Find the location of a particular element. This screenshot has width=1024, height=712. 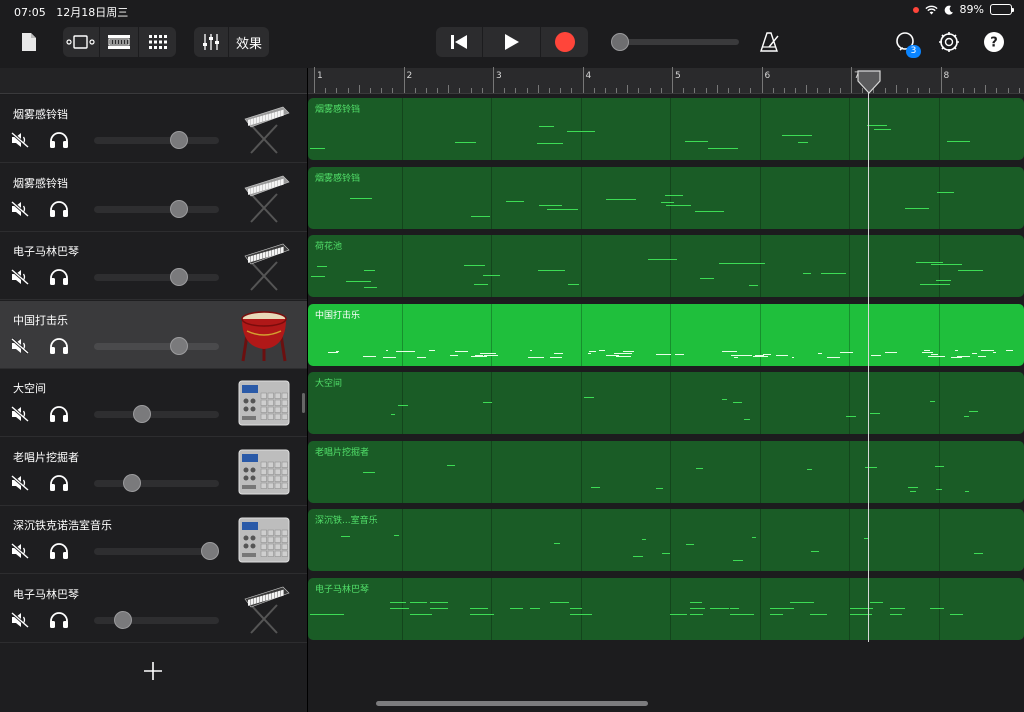

track-header: 深沉铁克诺浩室音乐 is located at coordinates (153, 540).